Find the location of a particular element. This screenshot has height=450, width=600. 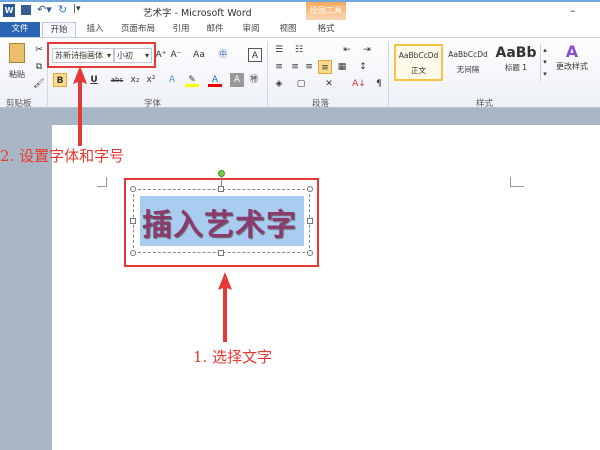

tab-references: 引用 is located at coordinates (181, 29).